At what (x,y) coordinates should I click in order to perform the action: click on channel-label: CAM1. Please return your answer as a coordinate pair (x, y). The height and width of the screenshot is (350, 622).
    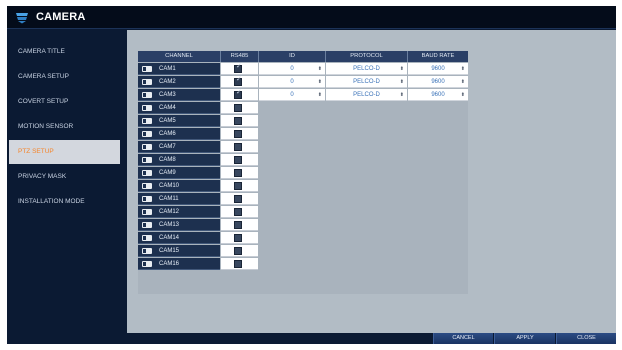
    Looking at the image, I should click on (167, 69).